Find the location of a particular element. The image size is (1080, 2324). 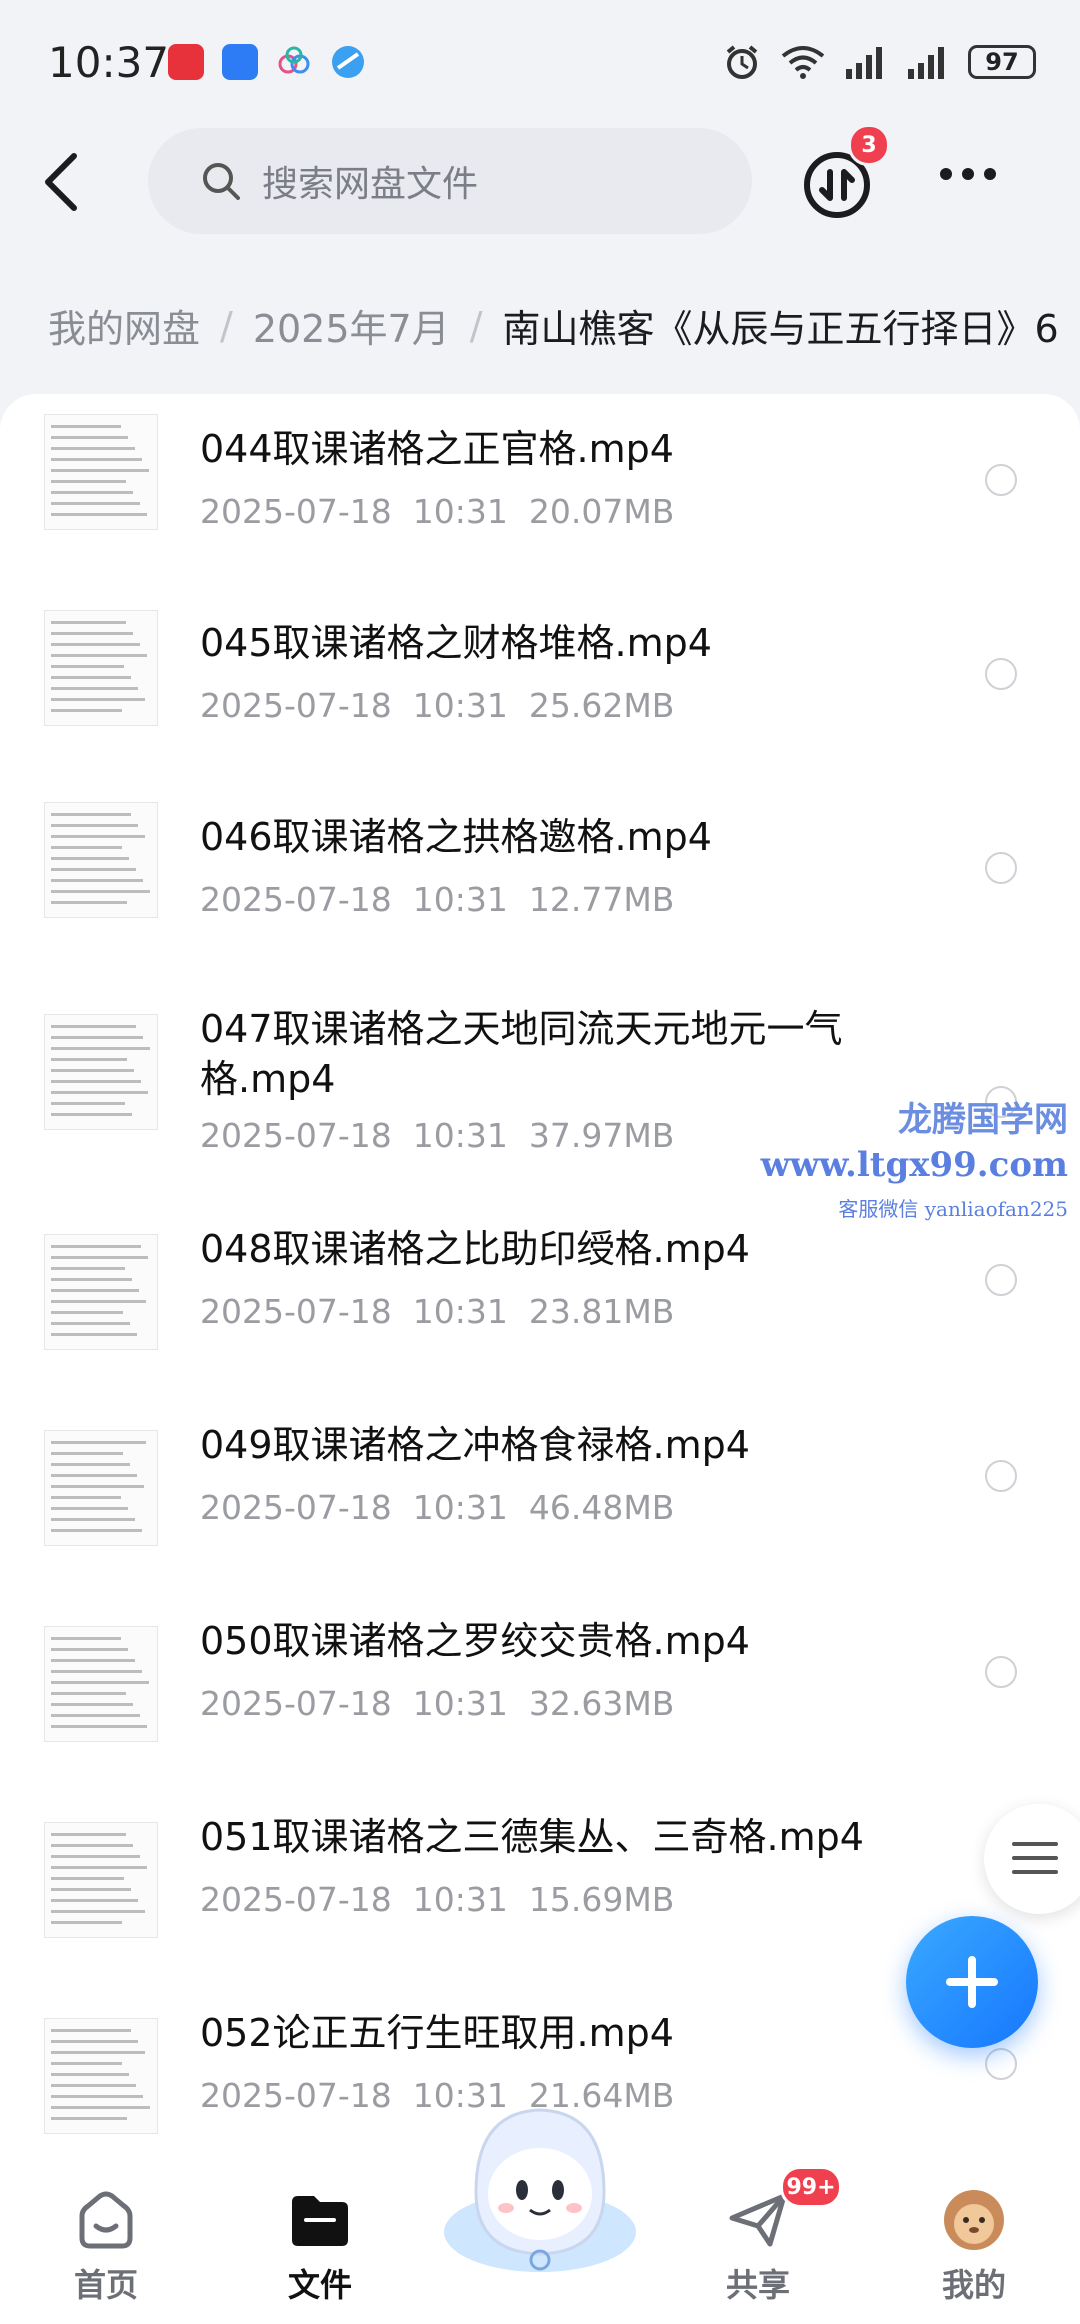

watermark-title: 龙腾国学网 is located at coordinates (983, 1120).